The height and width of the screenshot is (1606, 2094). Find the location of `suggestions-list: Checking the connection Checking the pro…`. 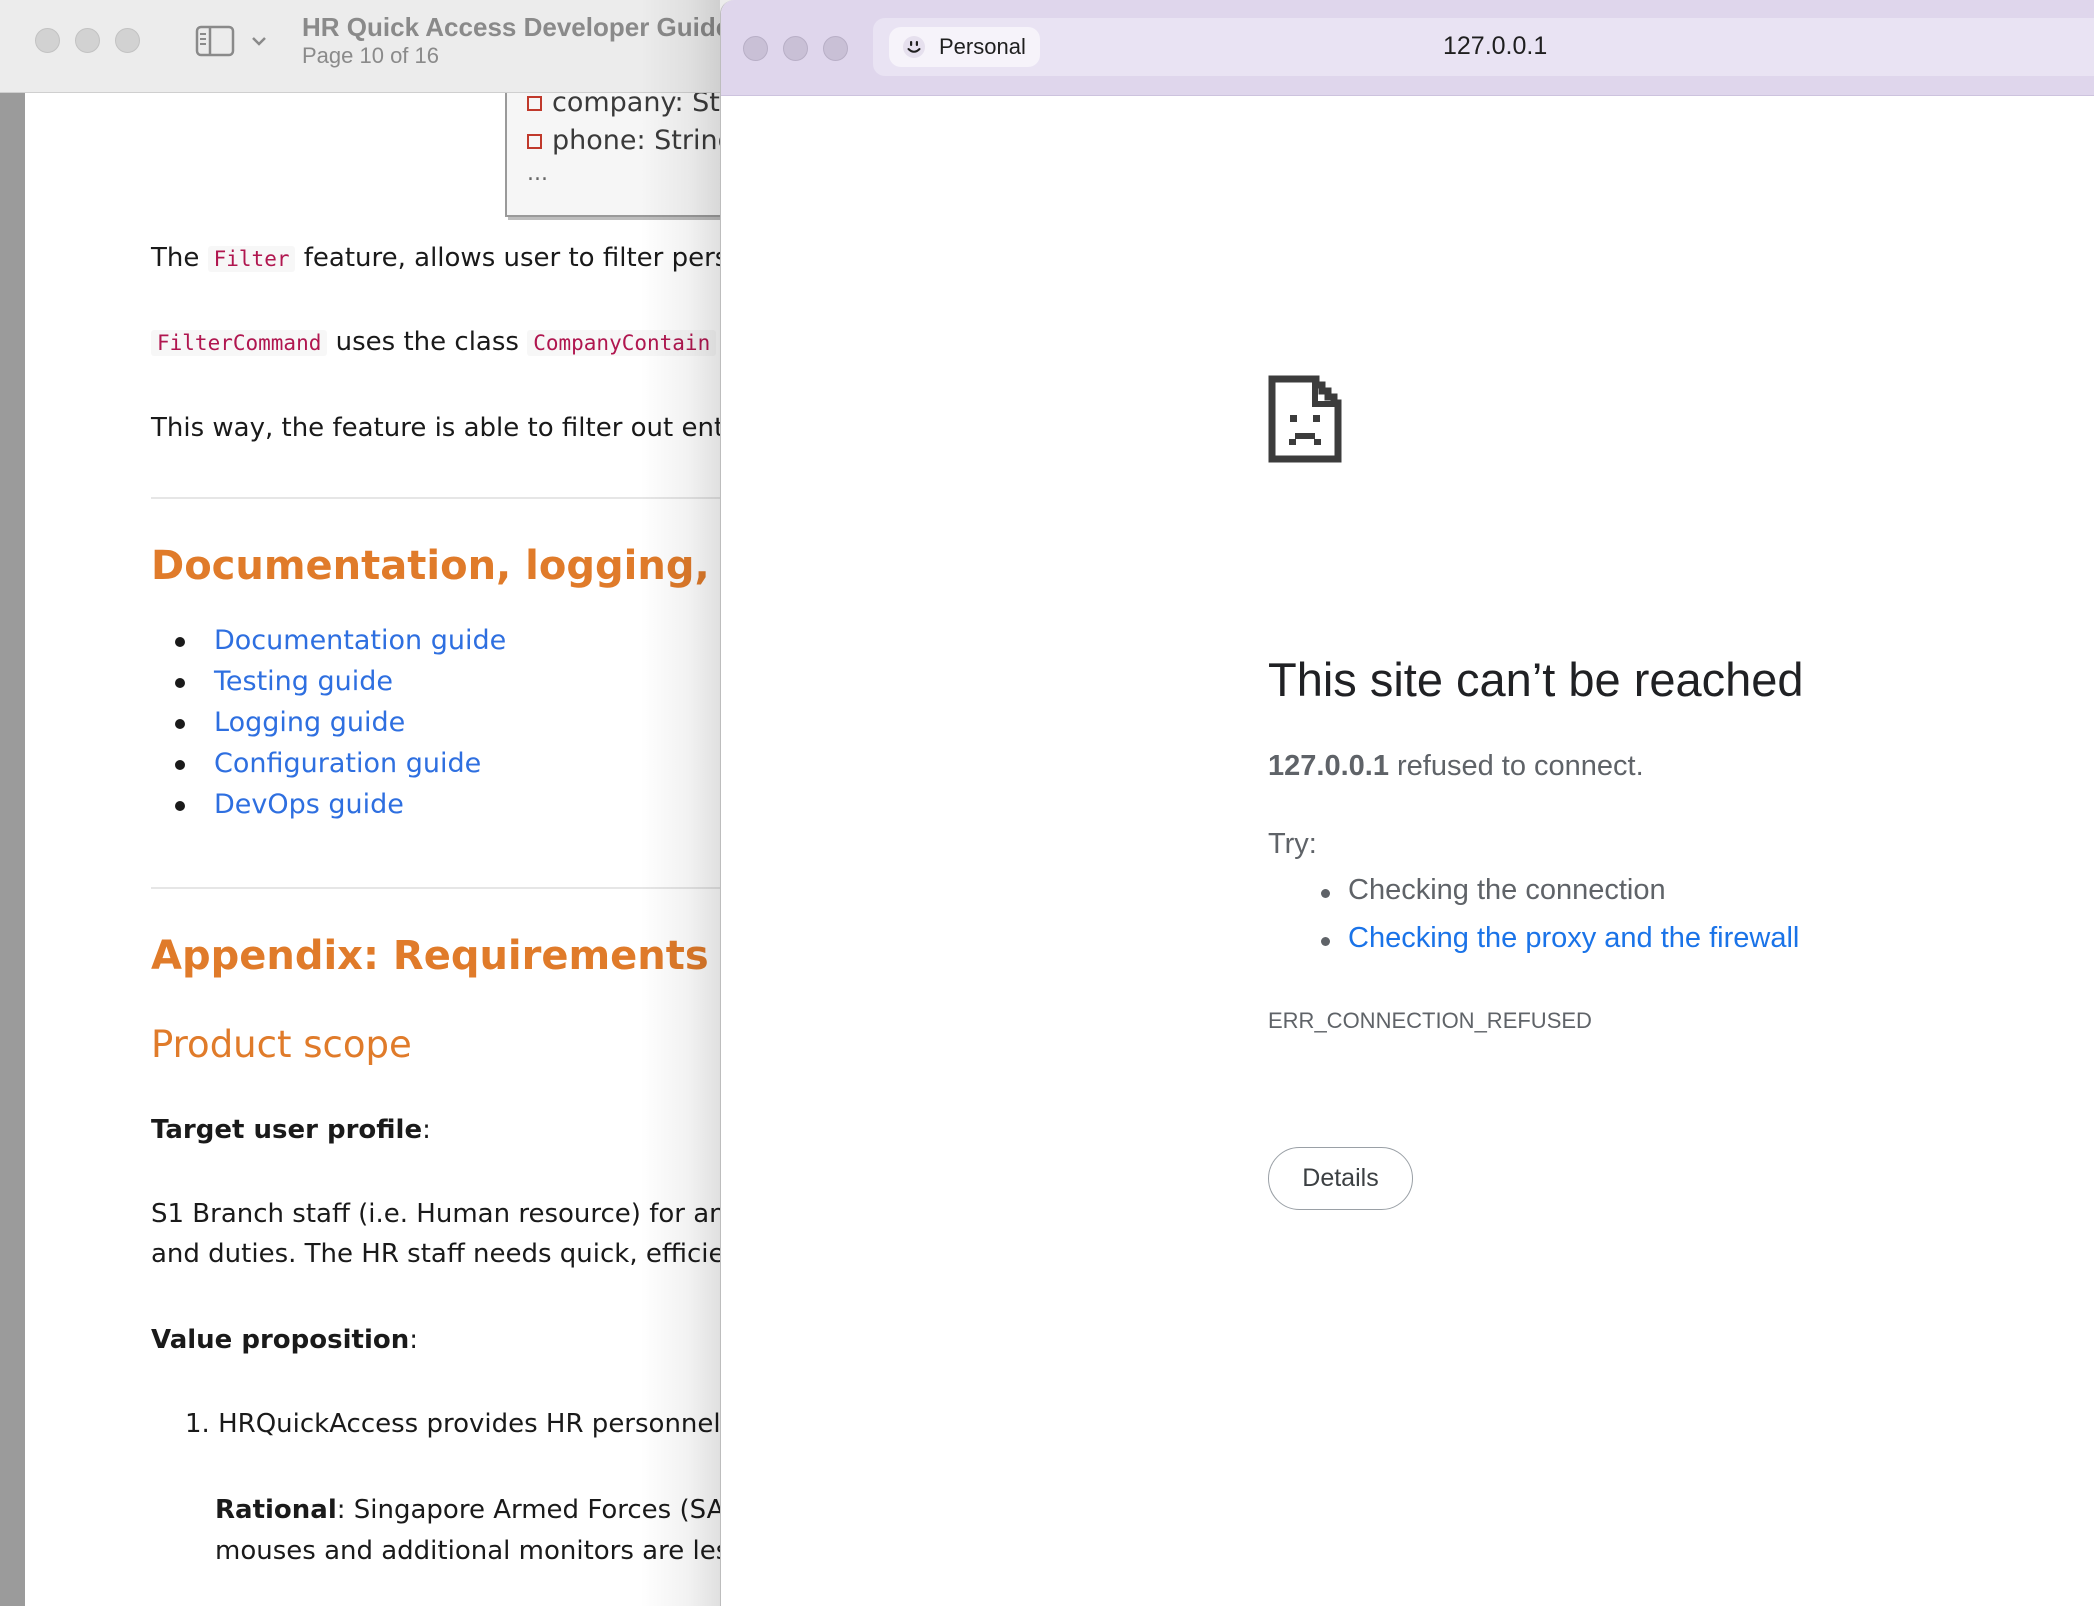

suggestions-list: Checking the connection Checking the pro… is located at coordinates (1533, 922).